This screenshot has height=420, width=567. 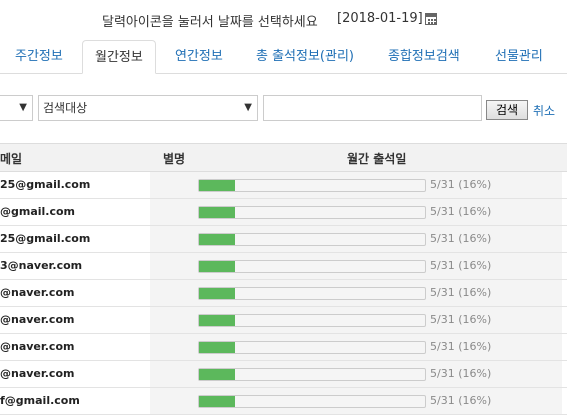 What do you see at coordinates (424, 56) in the screenshot?
I see `tab-combined-search: 종합정보검색` at bounding box center [424, 56].